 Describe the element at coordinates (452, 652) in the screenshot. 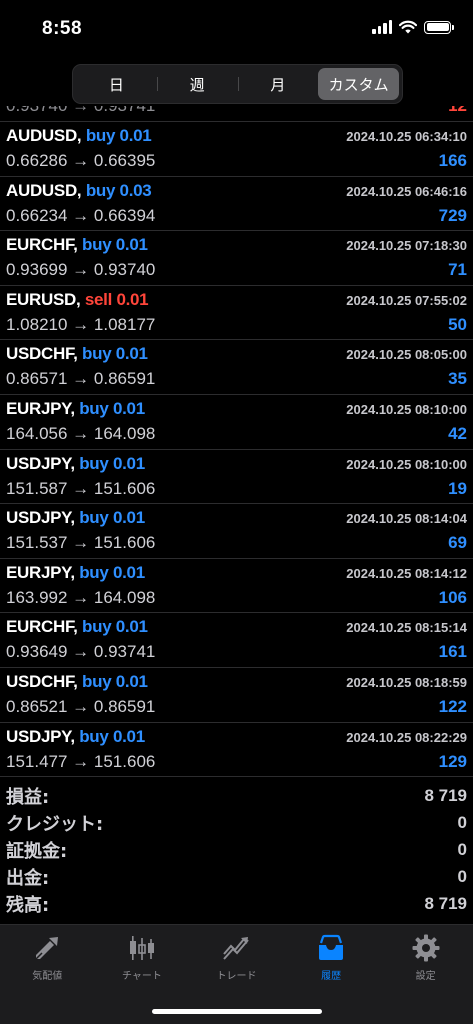

I see `trade-profit: 161` at that location.